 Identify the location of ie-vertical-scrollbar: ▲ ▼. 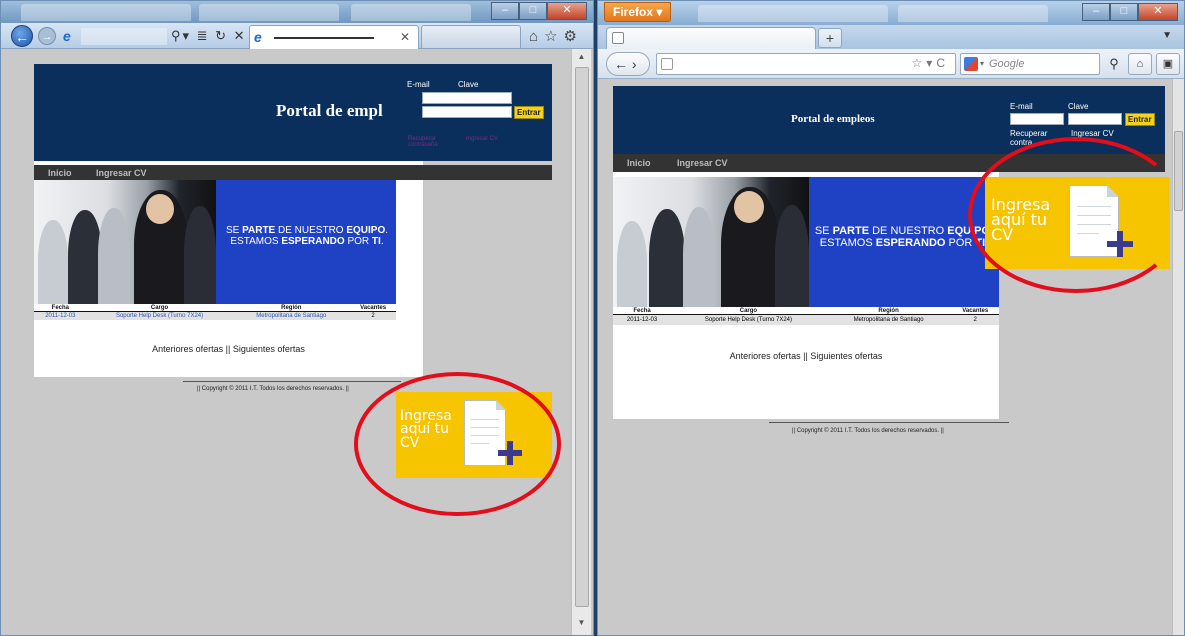
(581, 342).